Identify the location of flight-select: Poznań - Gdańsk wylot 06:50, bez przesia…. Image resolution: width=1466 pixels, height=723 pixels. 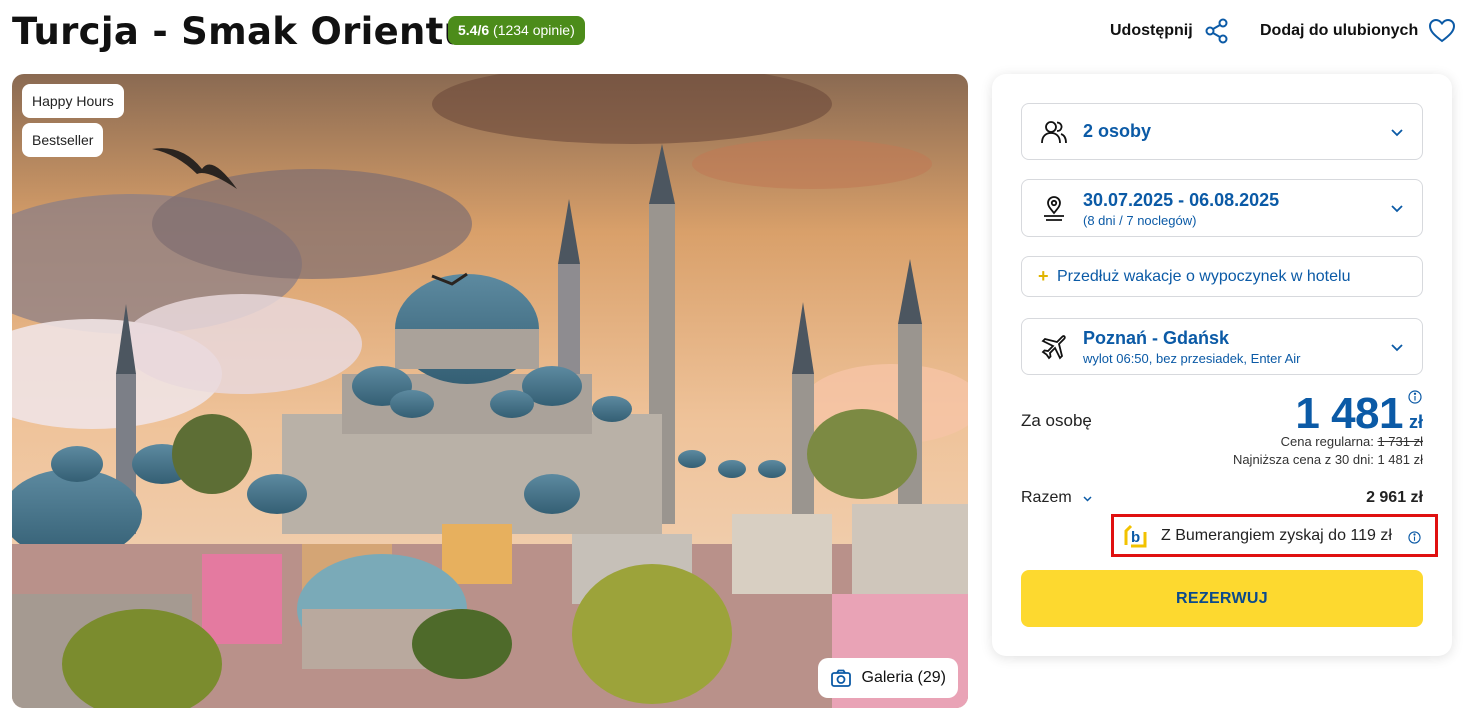
(1222, 346).